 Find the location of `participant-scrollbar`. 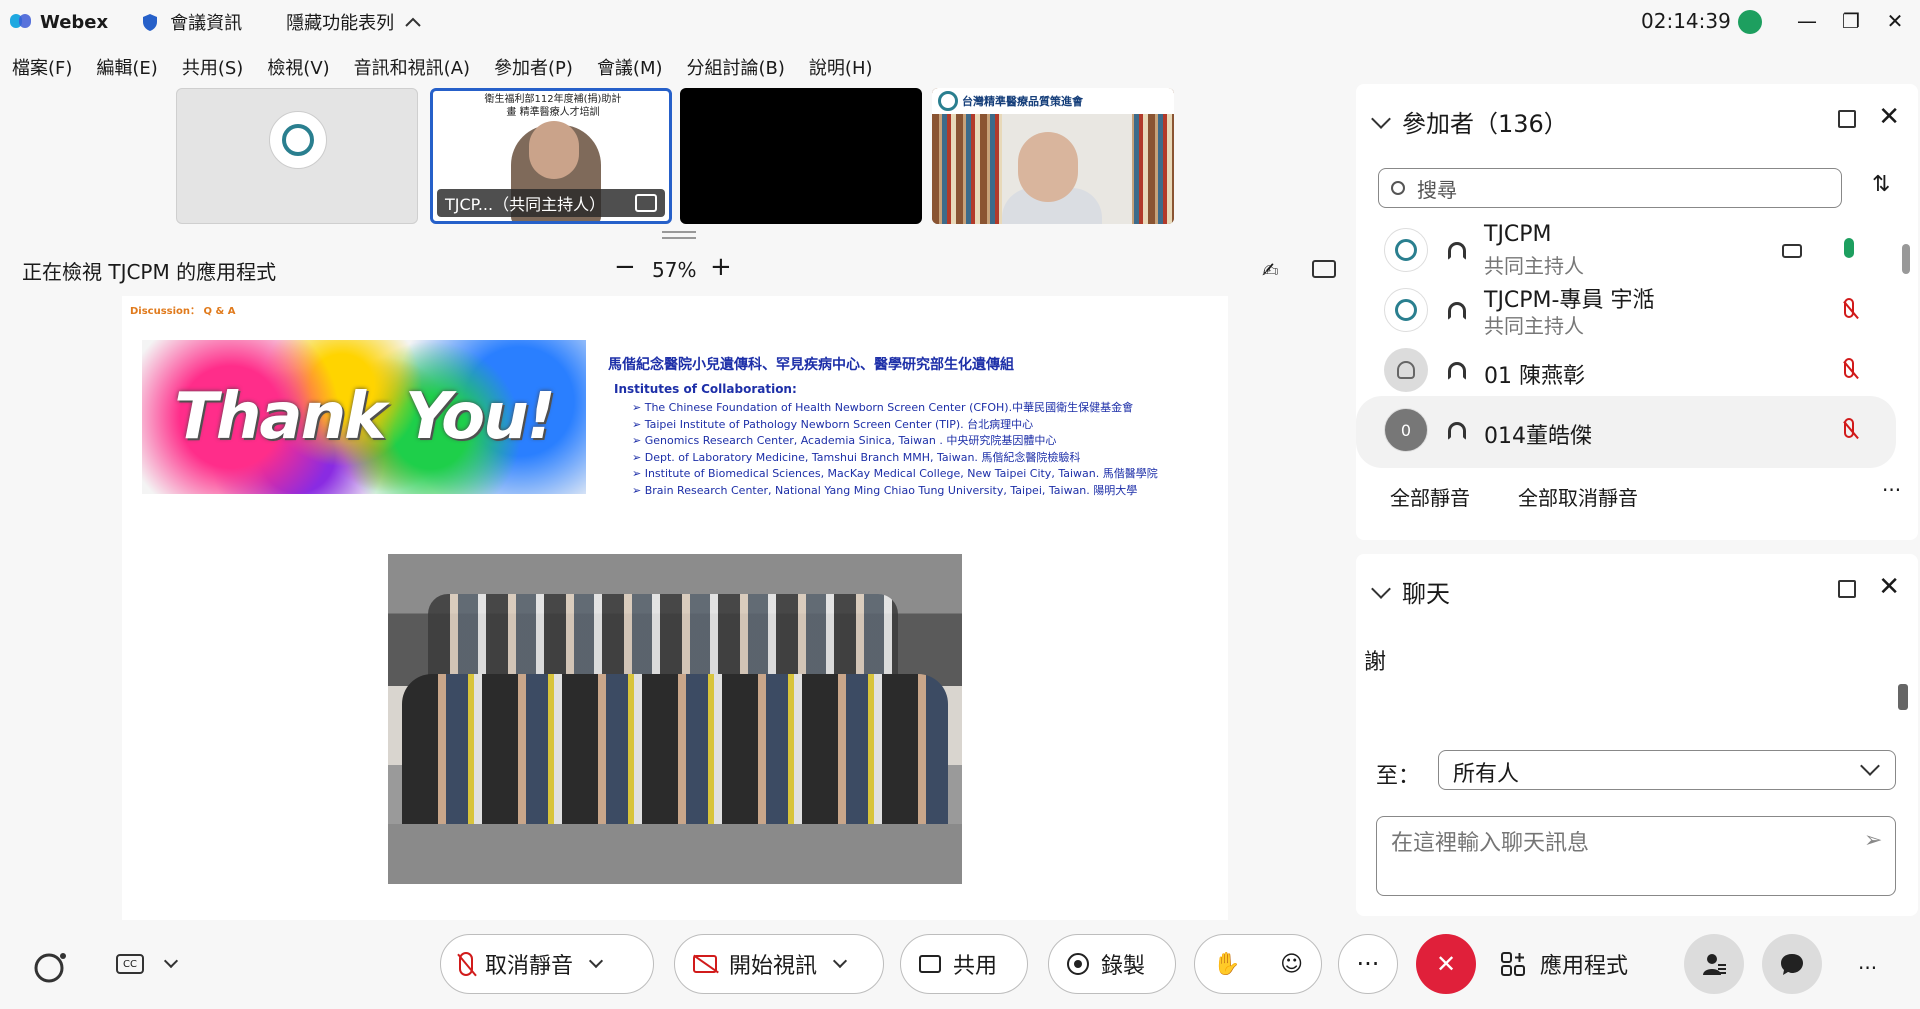

participant-scrollbar is located at coordinates (1906, 345).